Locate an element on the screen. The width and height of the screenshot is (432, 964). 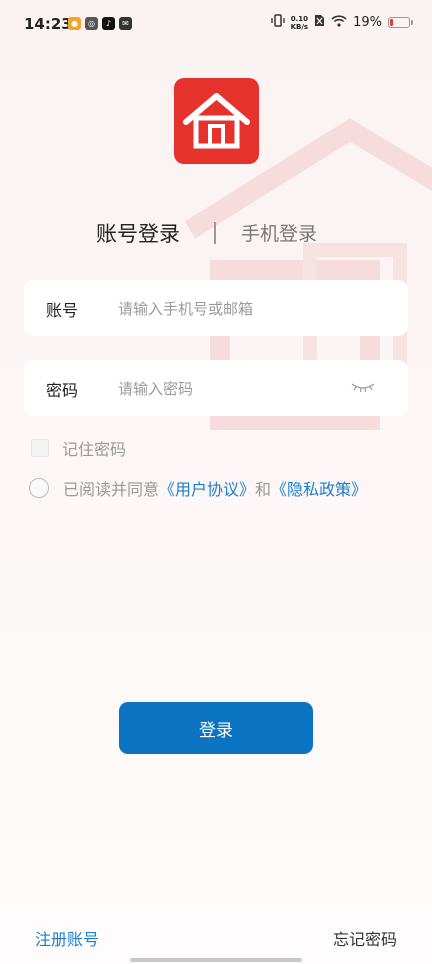
no-sim-icon is located at coordinates (319, 22).